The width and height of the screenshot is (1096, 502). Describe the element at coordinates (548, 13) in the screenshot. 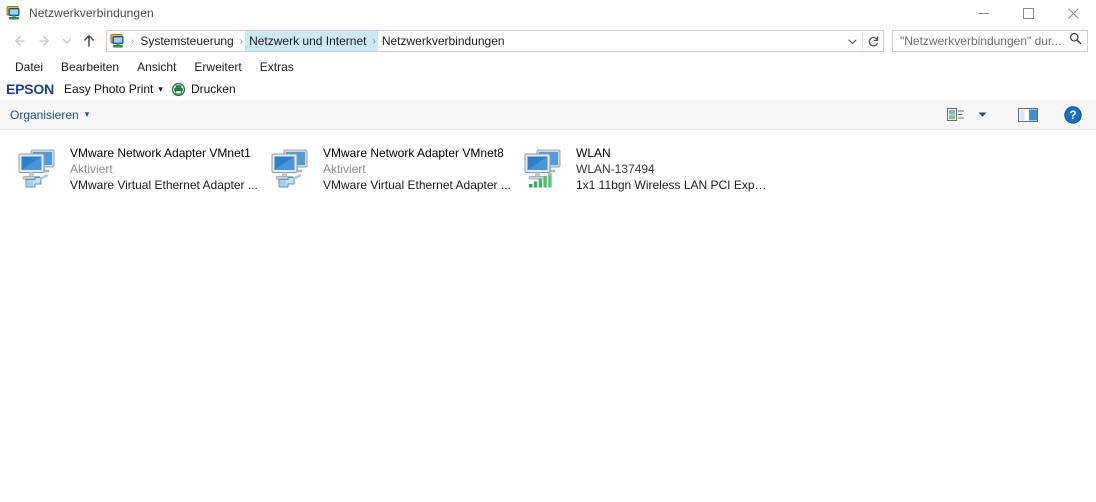

I see `title-bar: Netzwerkverbindungen` at that location.